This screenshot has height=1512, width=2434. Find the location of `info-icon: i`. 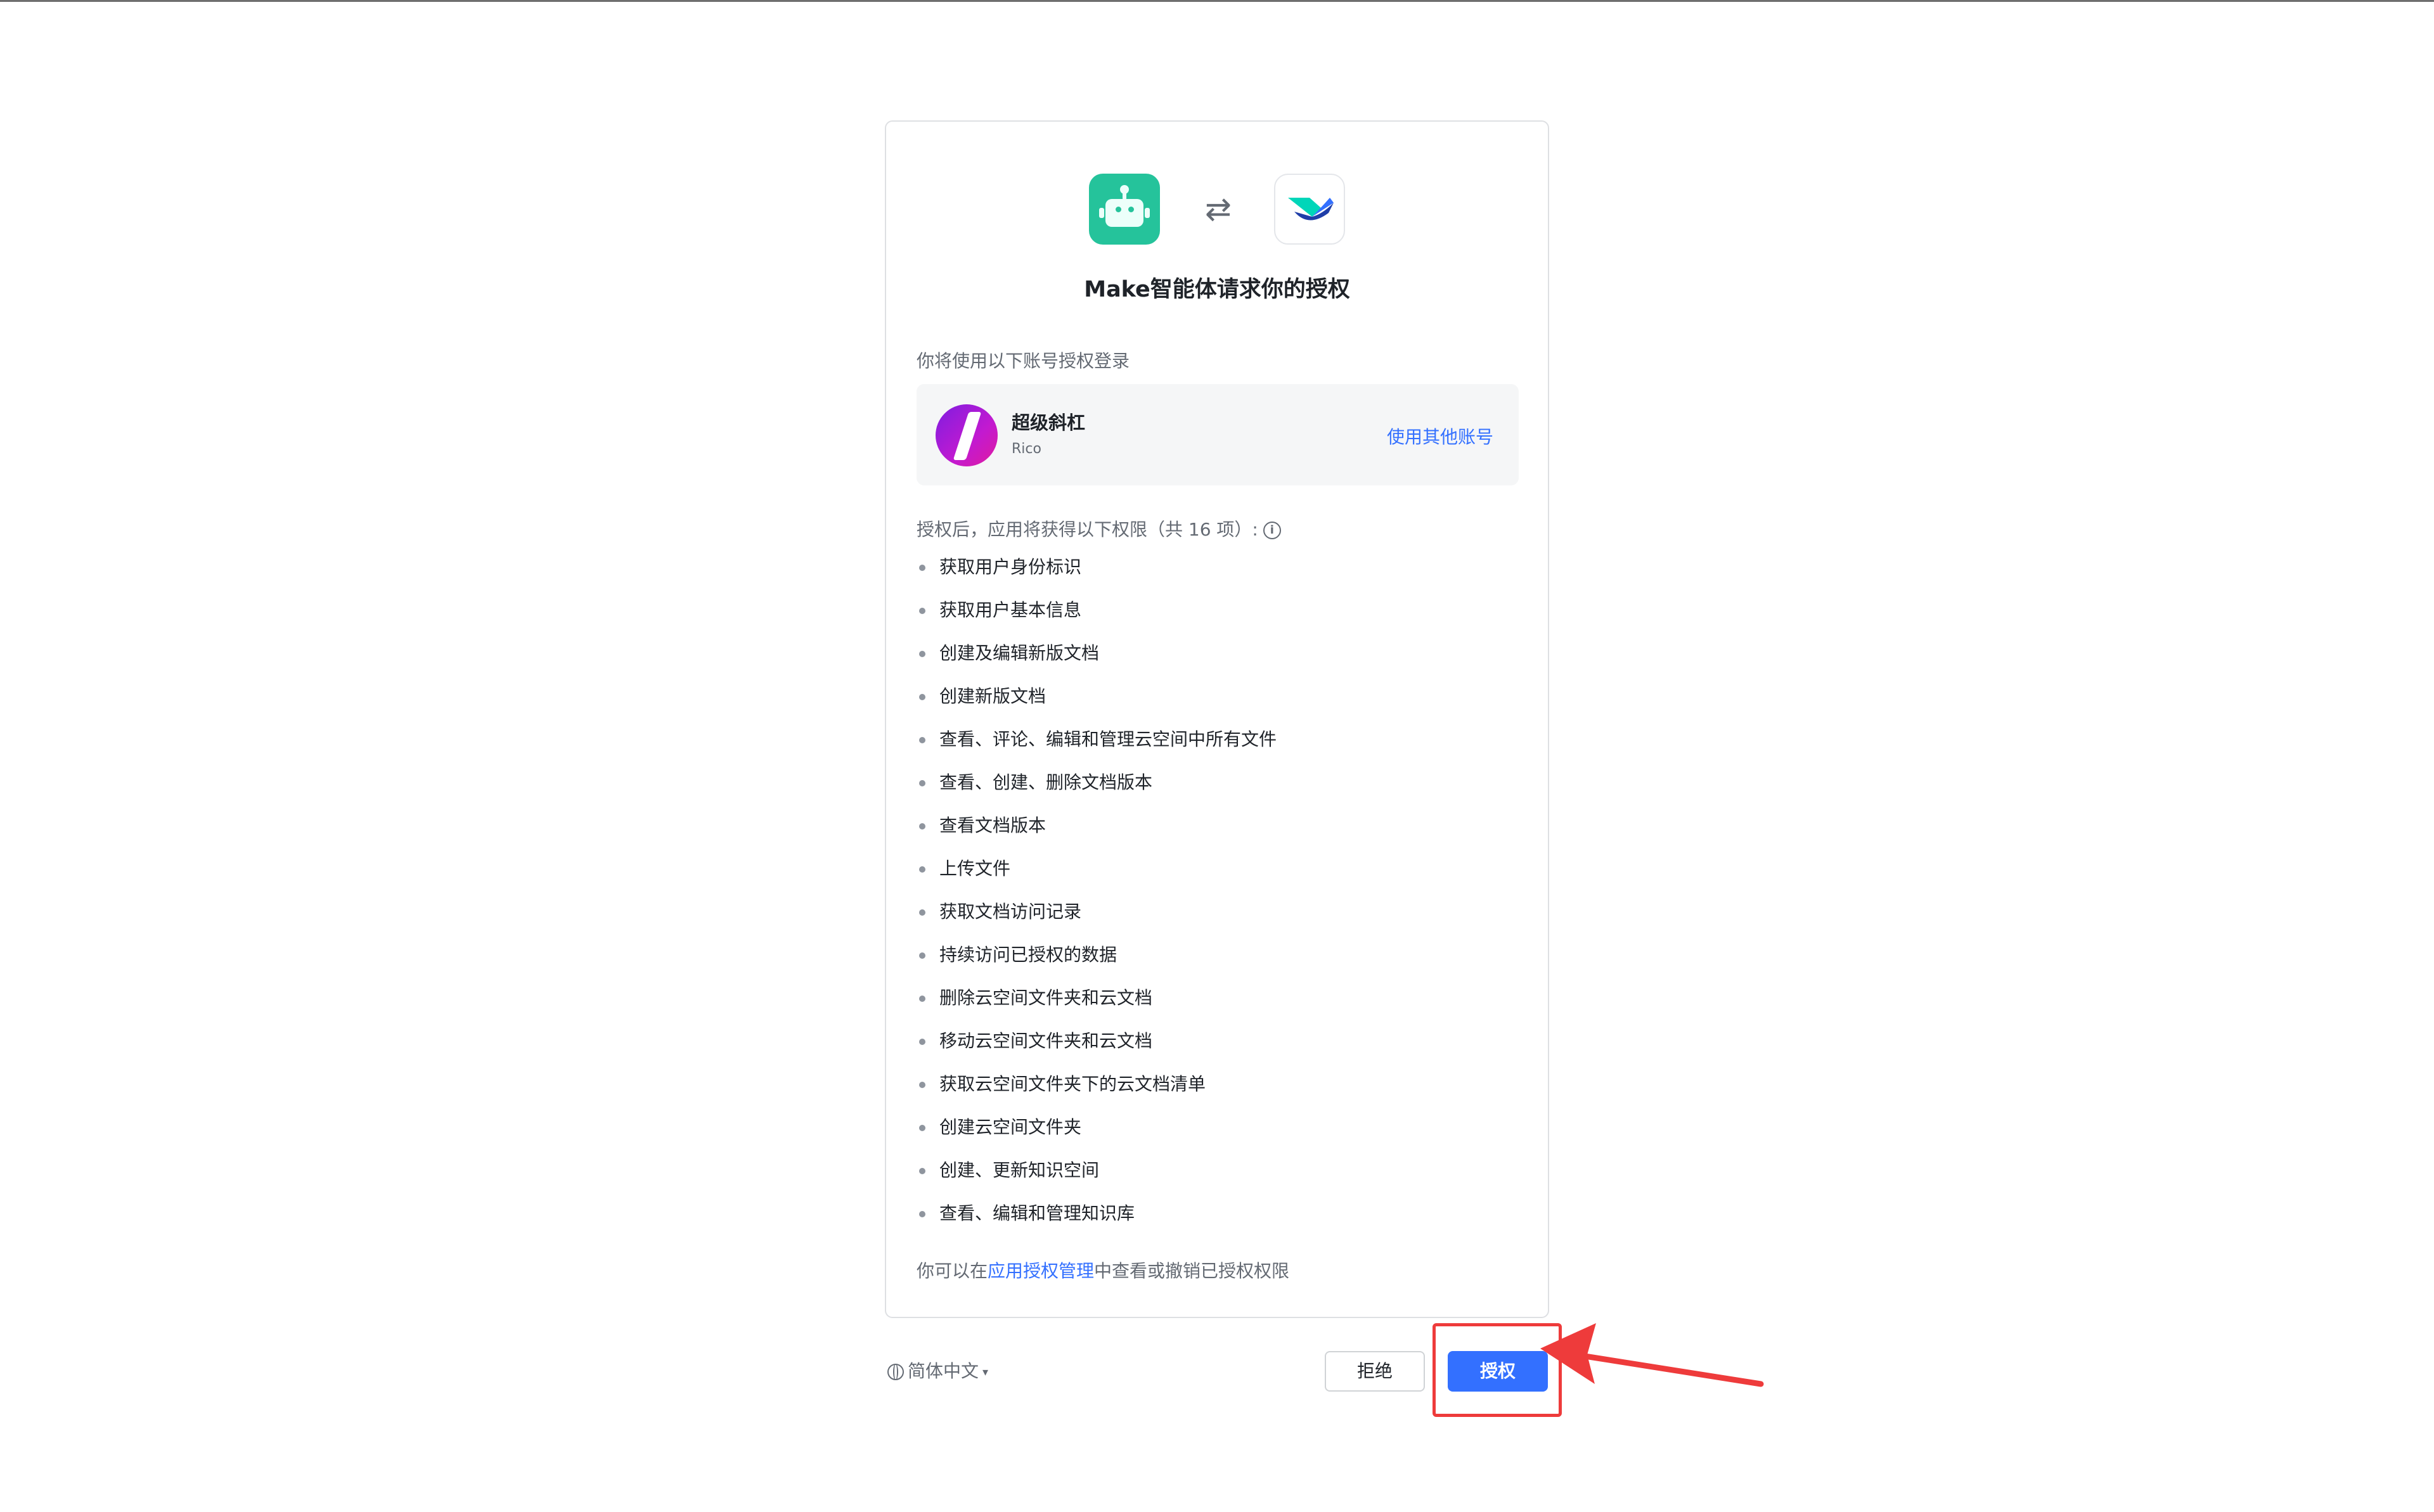

info-icon: i is located at coordinates (1272, 530).